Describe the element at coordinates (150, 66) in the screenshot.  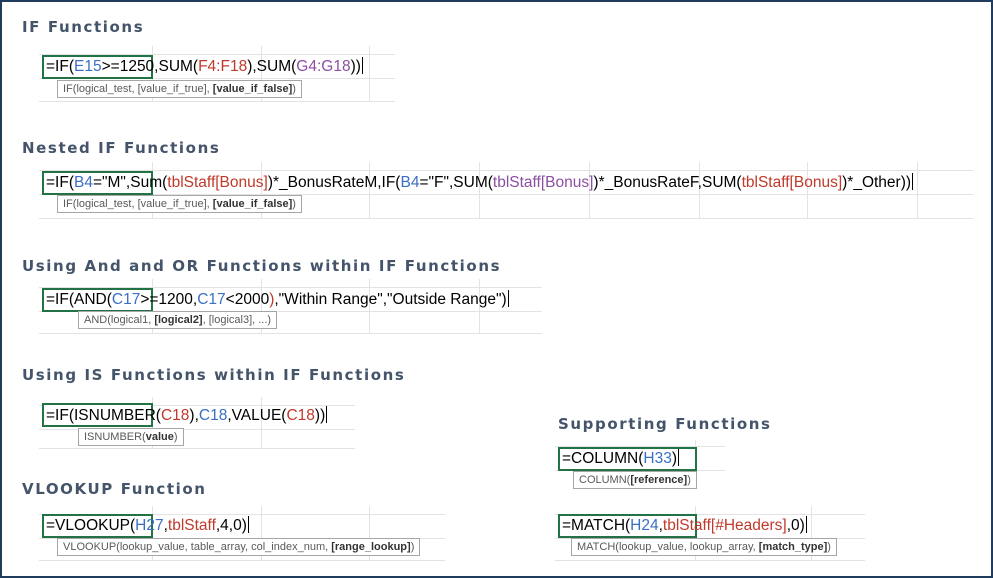
I see `formula-token: >=1250,SUM(` at that location.